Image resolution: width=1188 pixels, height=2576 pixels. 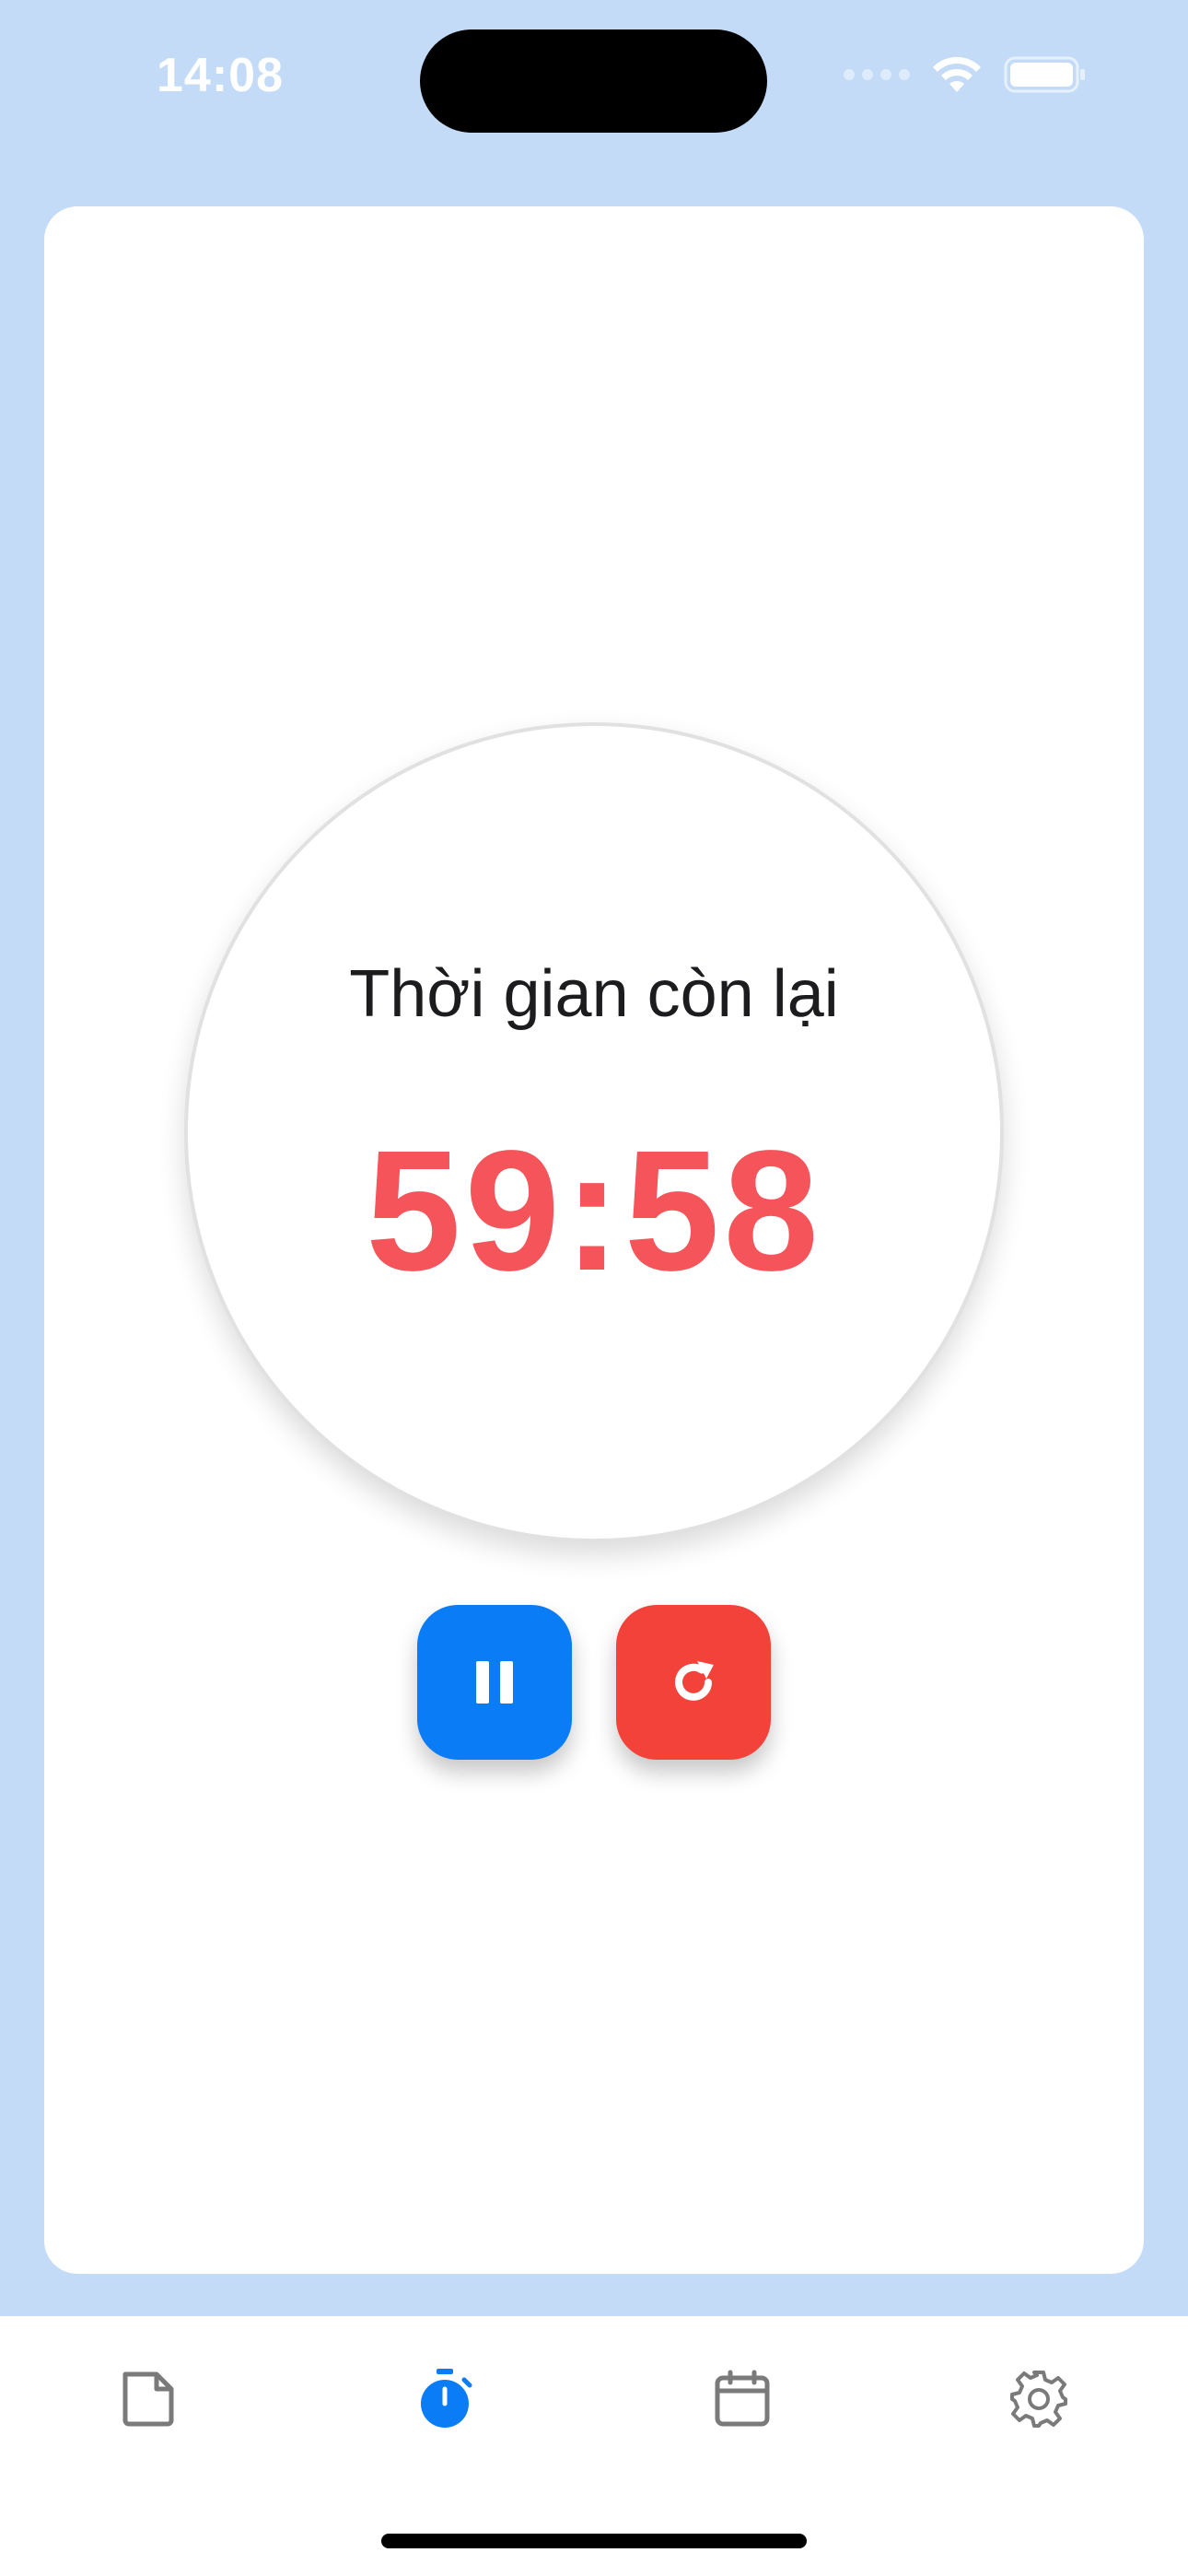 I want to click on document-icon, so click(x=148, y=2399).